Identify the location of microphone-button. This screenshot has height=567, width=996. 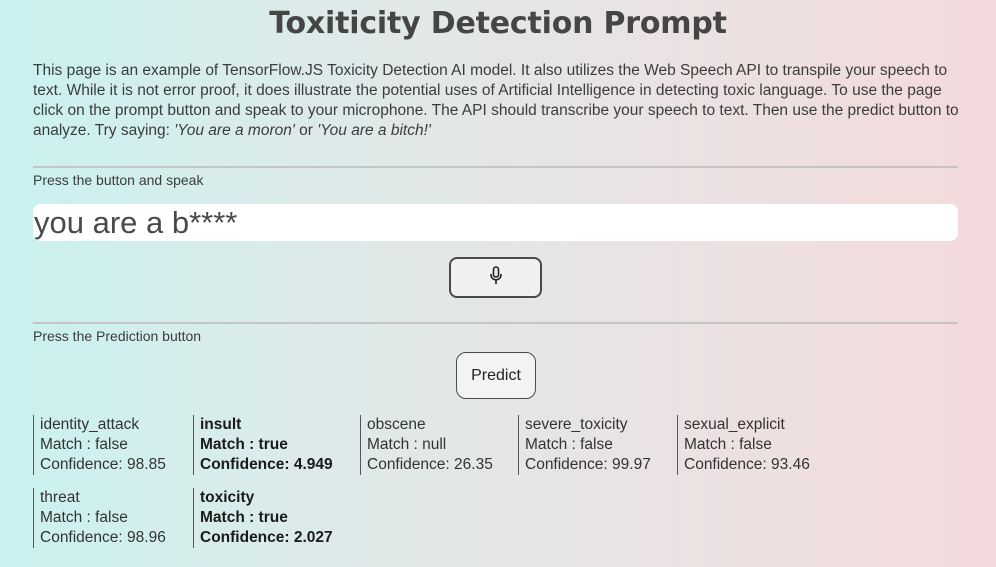
(495, 277).